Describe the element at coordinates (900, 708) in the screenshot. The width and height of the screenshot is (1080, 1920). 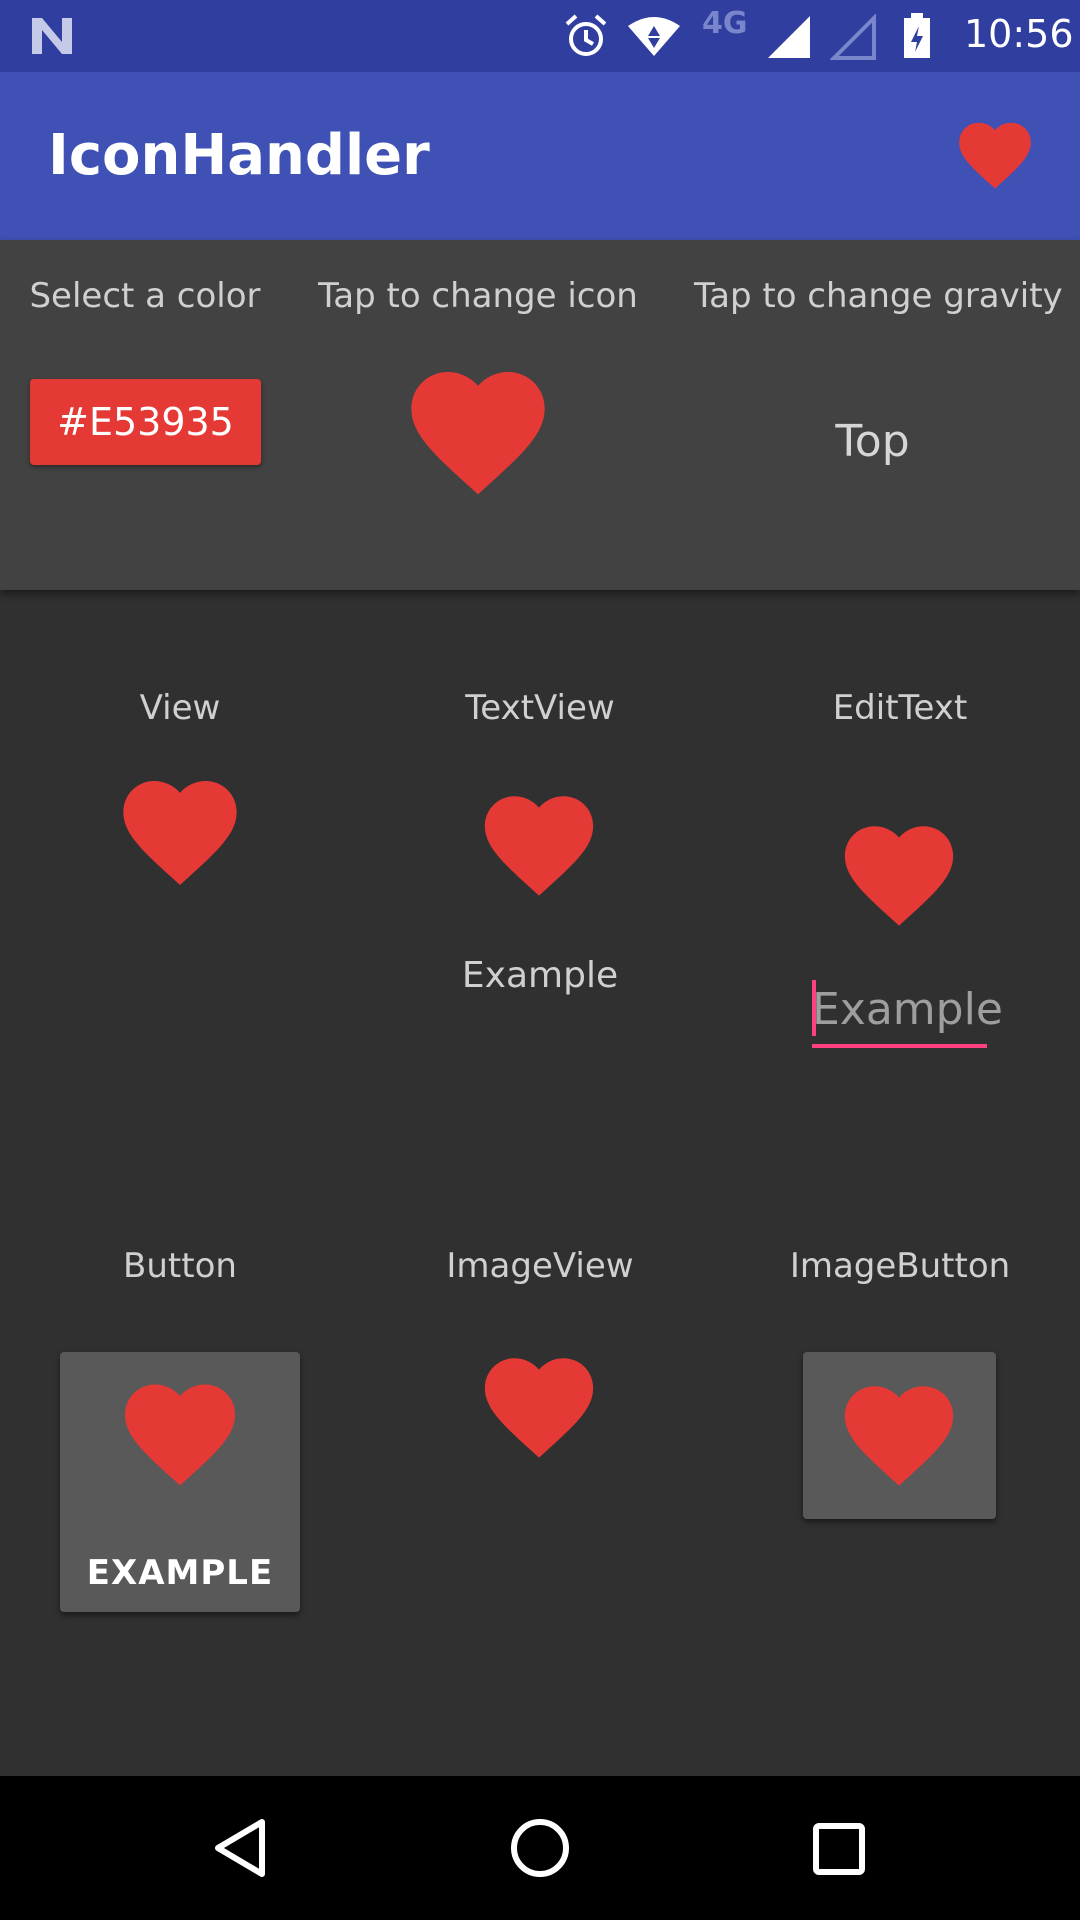
I see `edittext-label: EditText` at that location.